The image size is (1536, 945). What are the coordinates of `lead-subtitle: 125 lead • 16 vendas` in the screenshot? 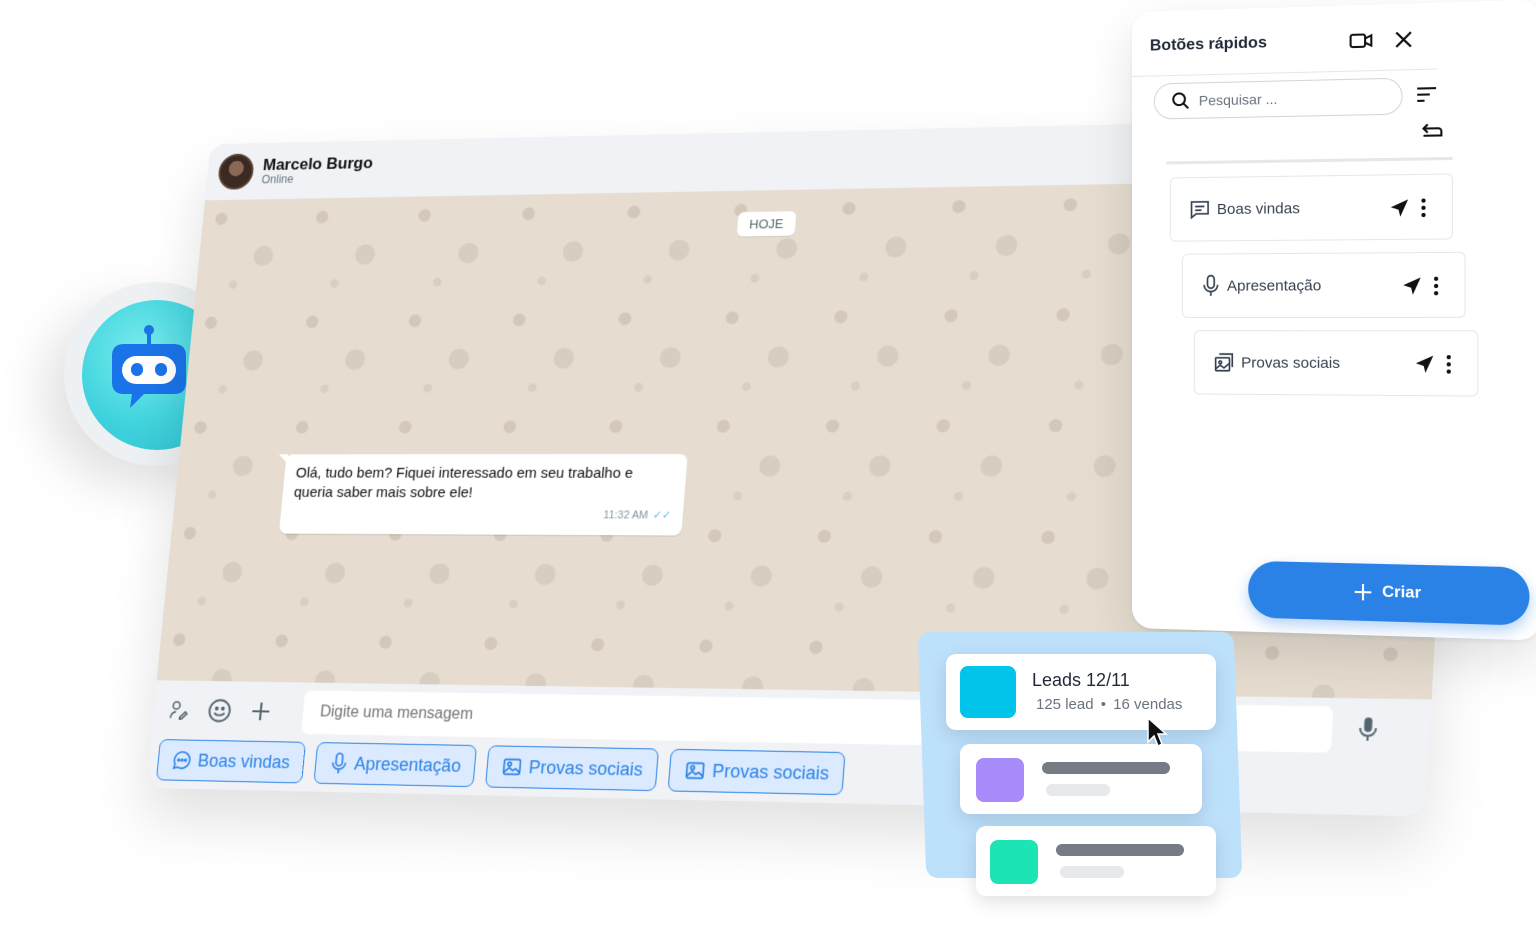 It's located at (1109, 704).